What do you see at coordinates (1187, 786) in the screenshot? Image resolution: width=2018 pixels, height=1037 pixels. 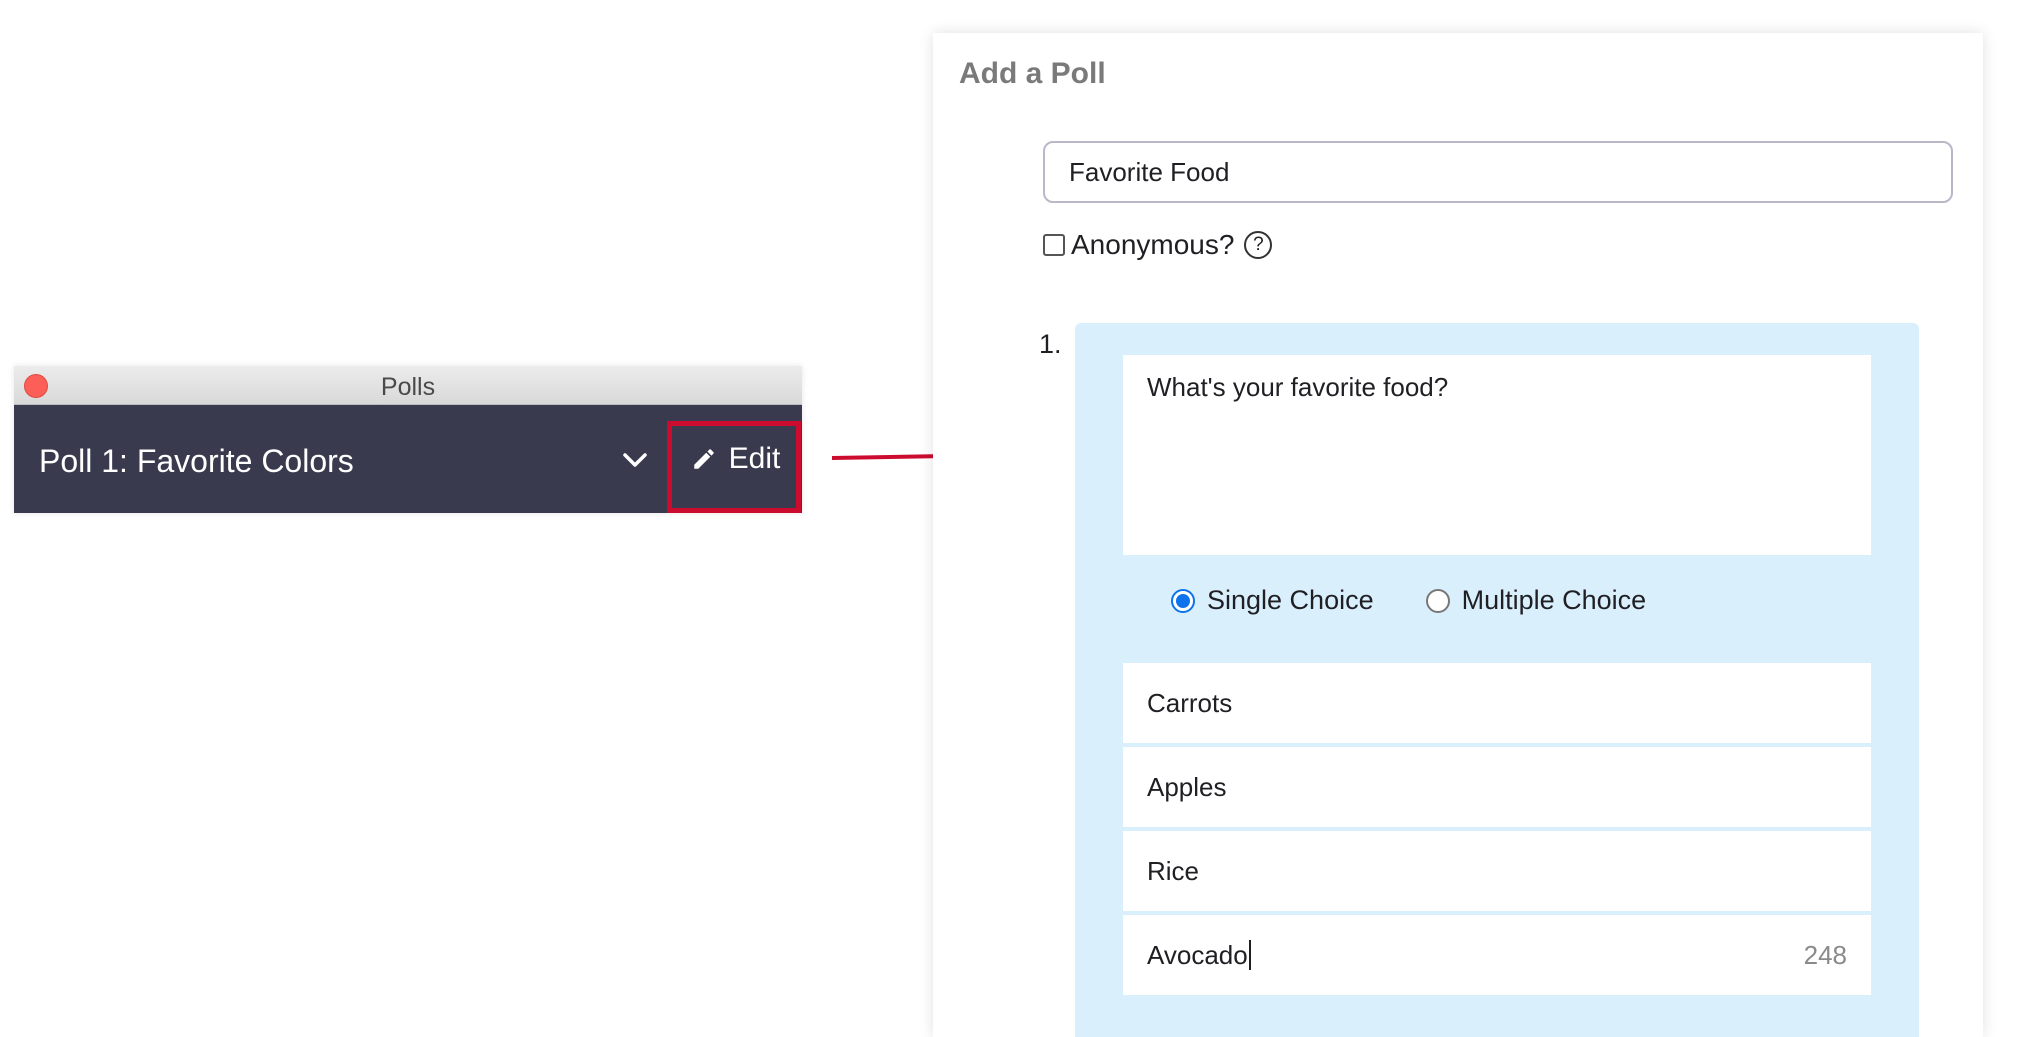 I see `answer-text: Apples` at bounding box center [1187, 786].